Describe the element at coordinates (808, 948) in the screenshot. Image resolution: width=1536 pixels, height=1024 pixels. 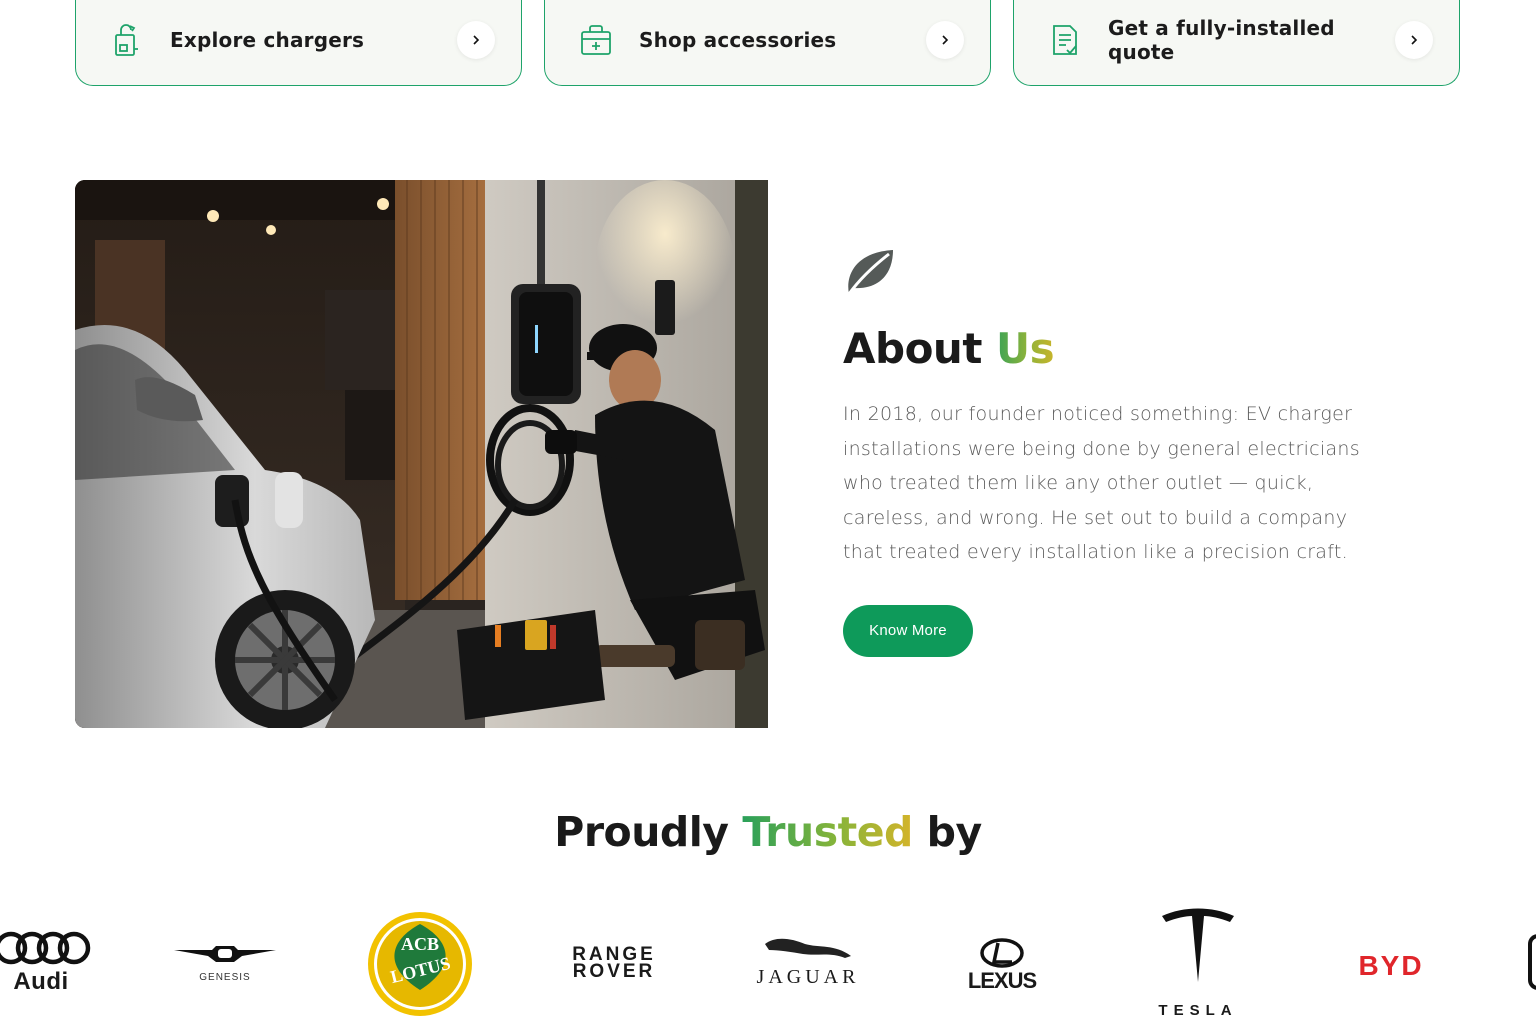
I see `jaguar-leaper-icon` at that location.